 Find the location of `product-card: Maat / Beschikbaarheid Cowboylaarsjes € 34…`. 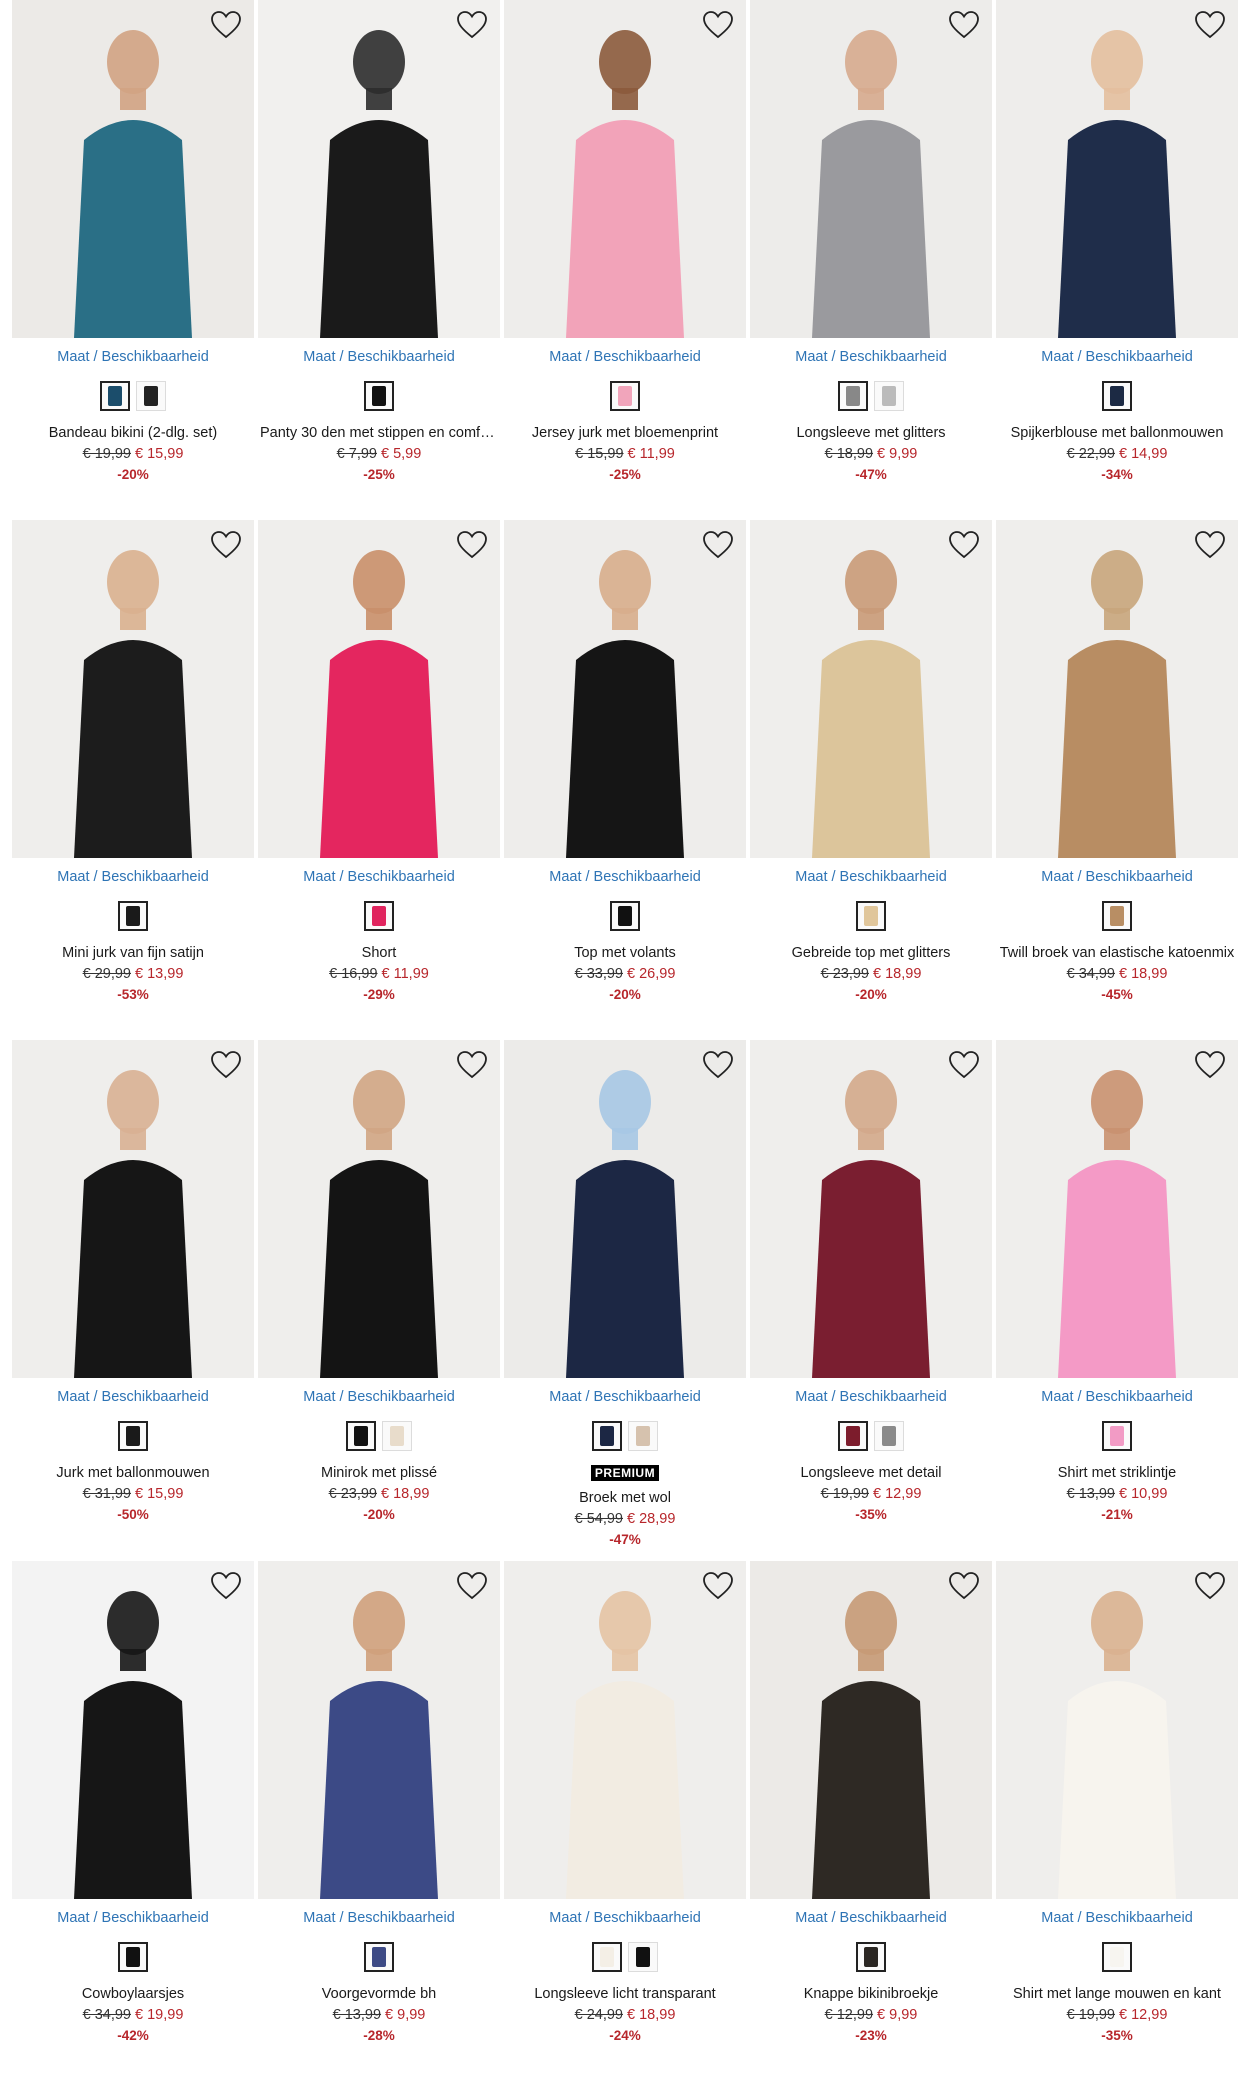

product-card: Maat / Beschikbaarheid Cowboylaarsjes € 34… is located at coordinates (133, 1821).